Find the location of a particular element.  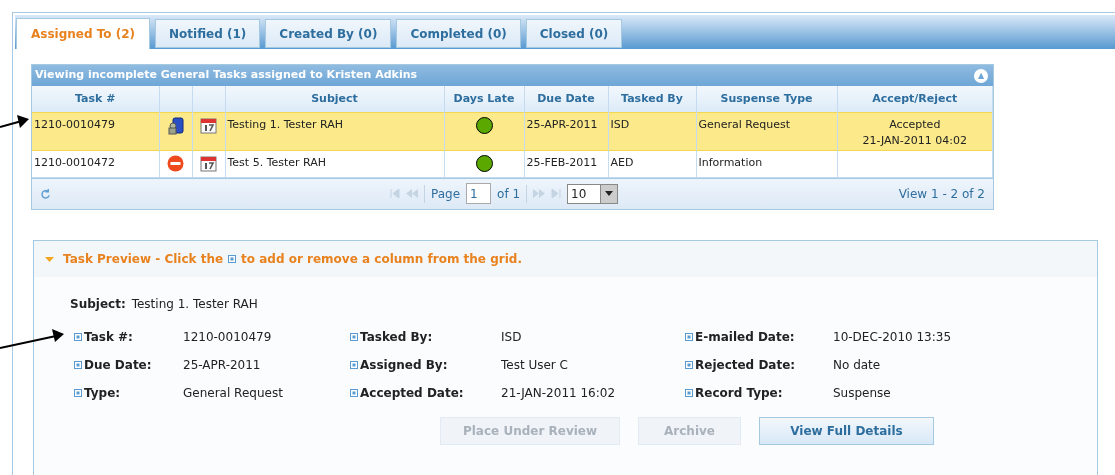

column-header: Due Date is located at coordinates (566, 98).